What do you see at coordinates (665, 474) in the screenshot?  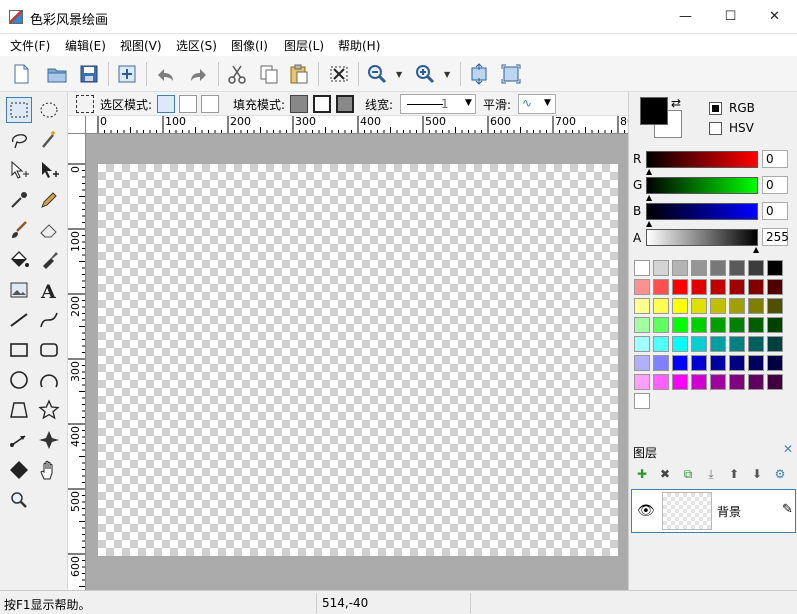 I see `delete-layer-icon: ✖` at bounding box center [665, 474].